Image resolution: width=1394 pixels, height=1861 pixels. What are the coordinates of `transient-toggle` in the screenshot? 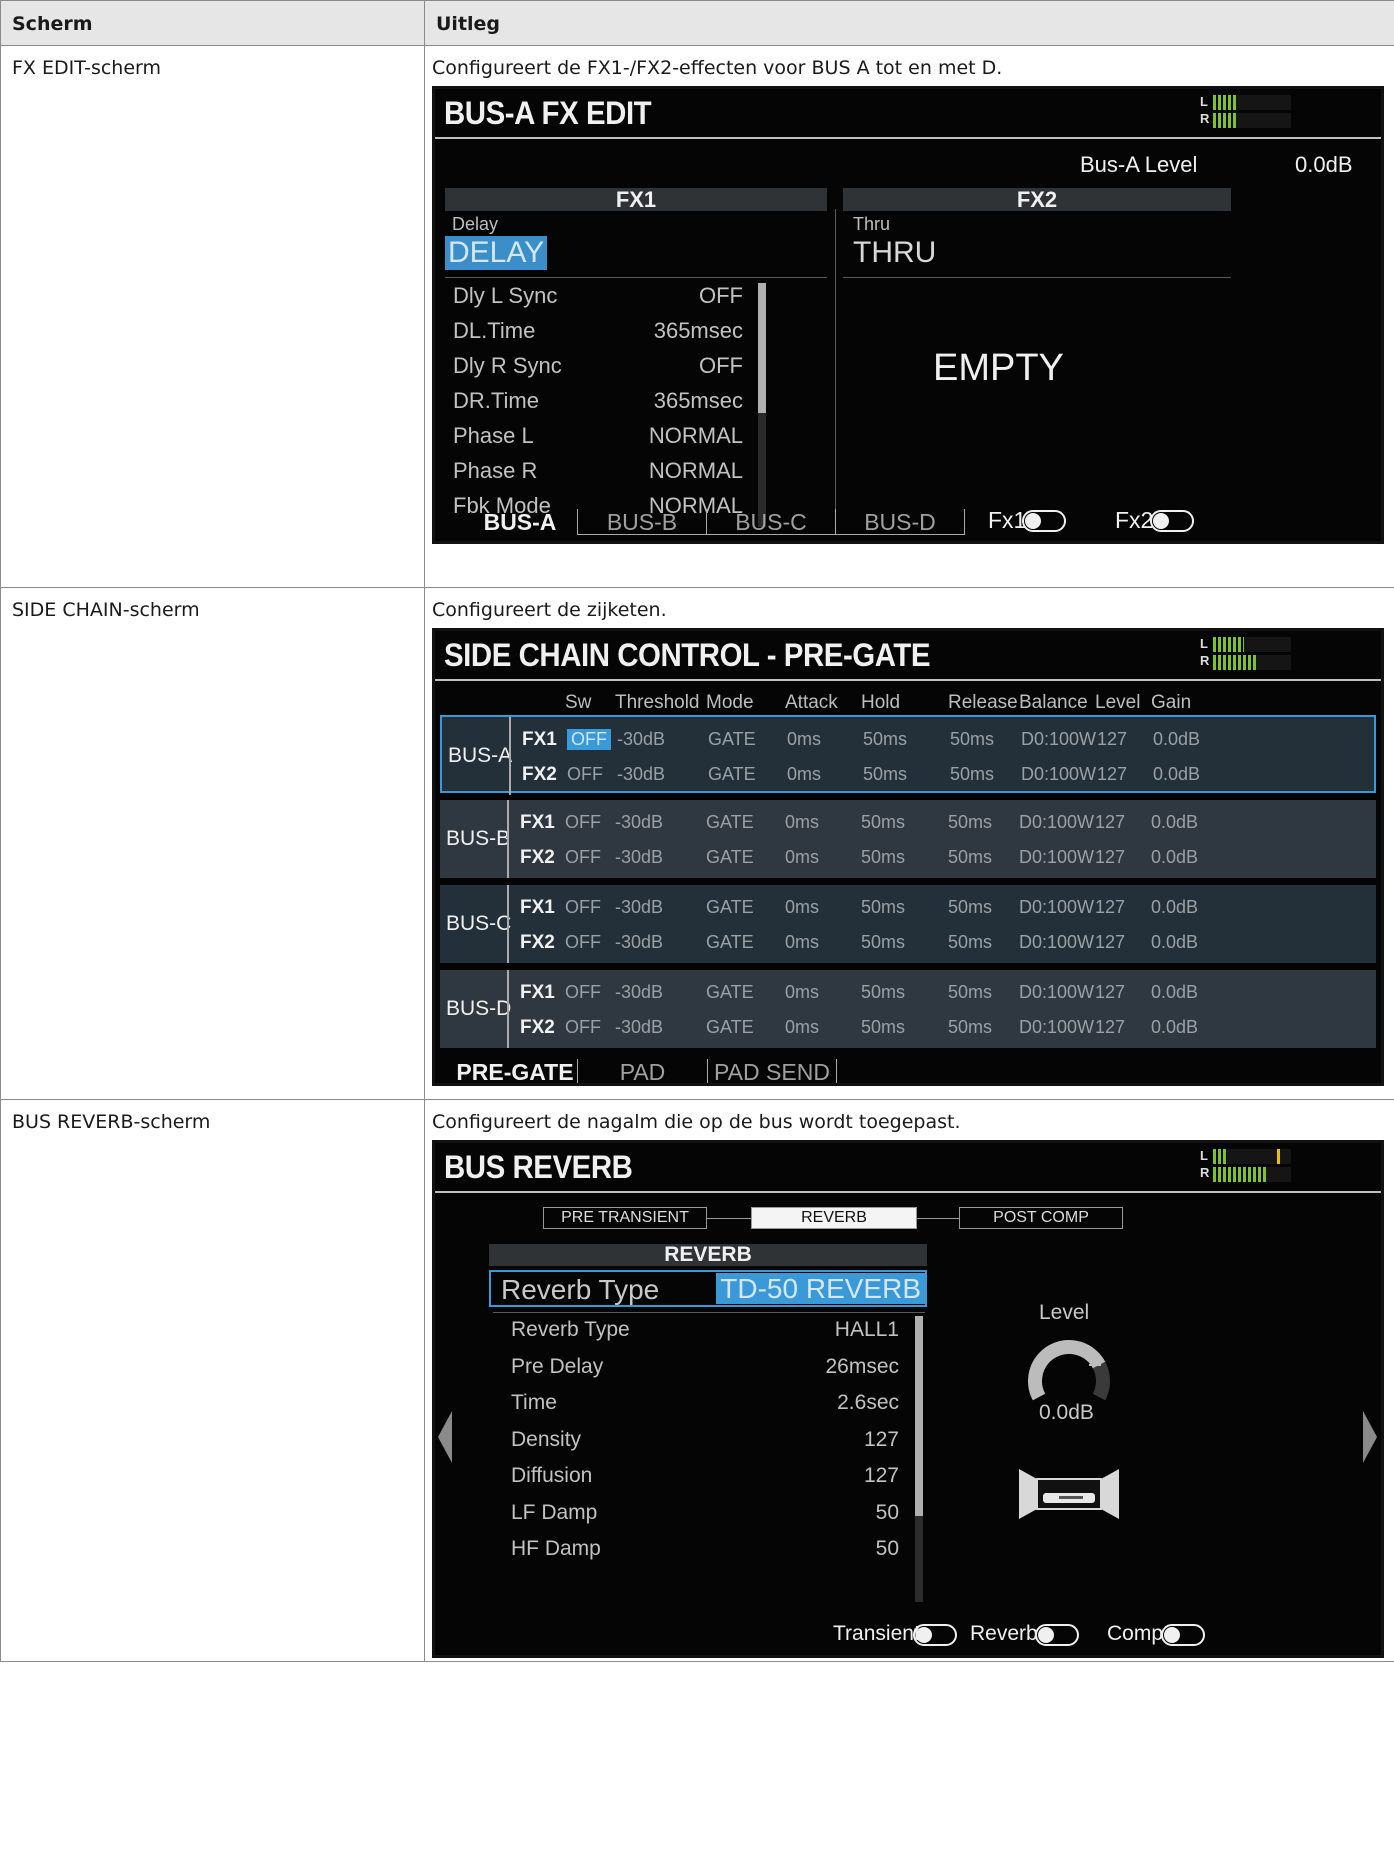 It's located at (935, 1635).